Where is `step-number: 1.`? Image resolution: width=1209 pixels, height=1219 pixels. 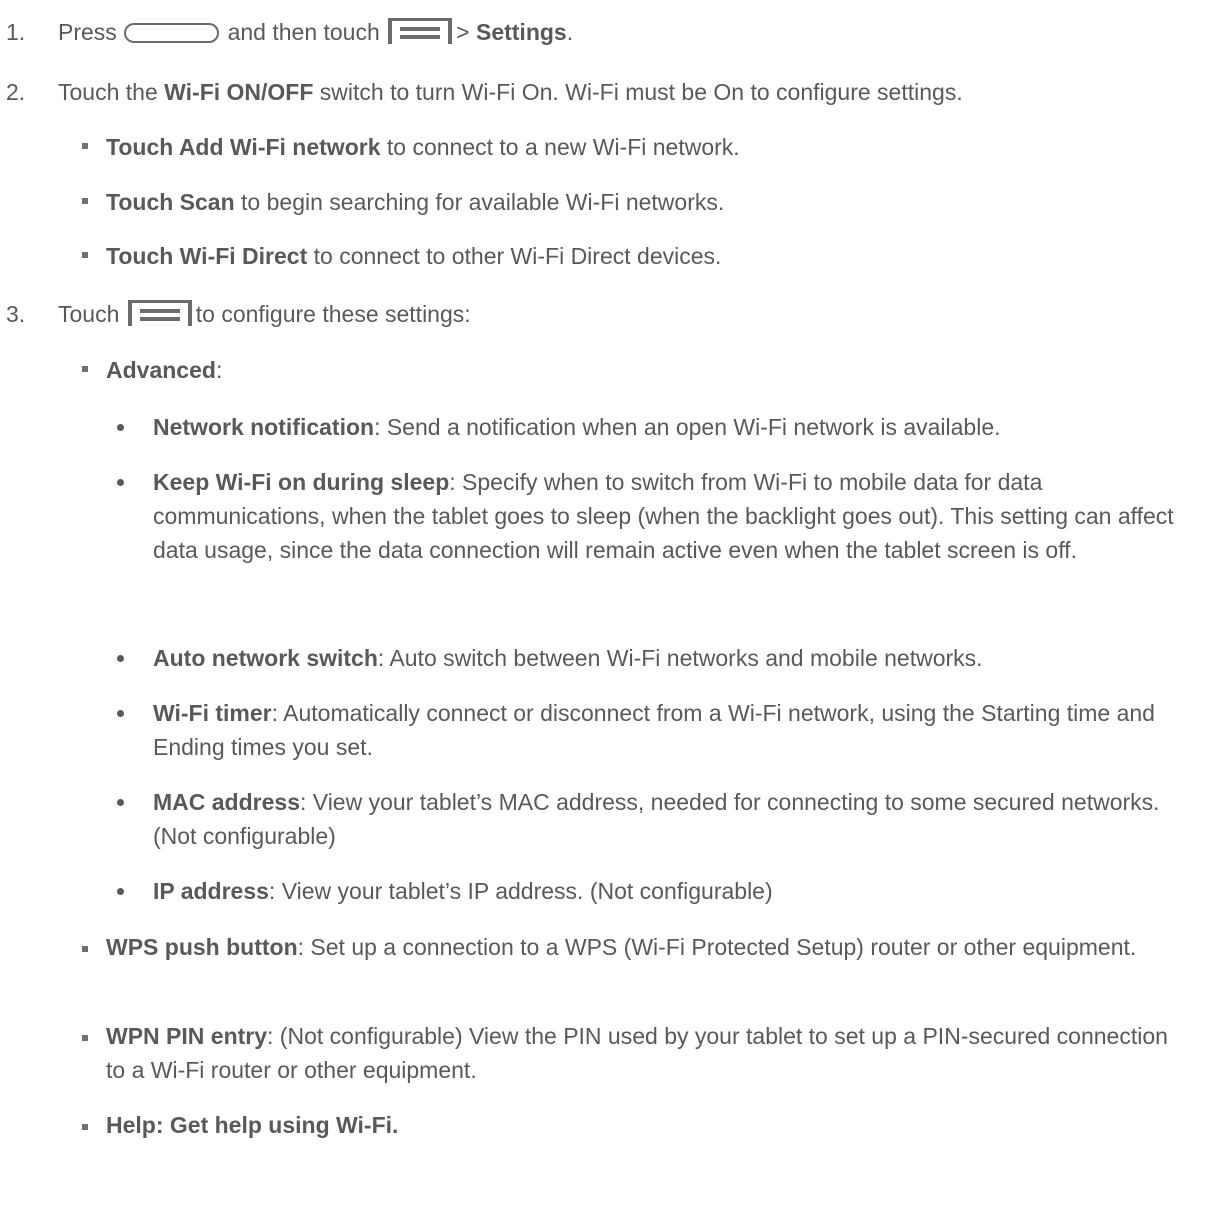 step-number: 1. is located at coordinates (16, 32).